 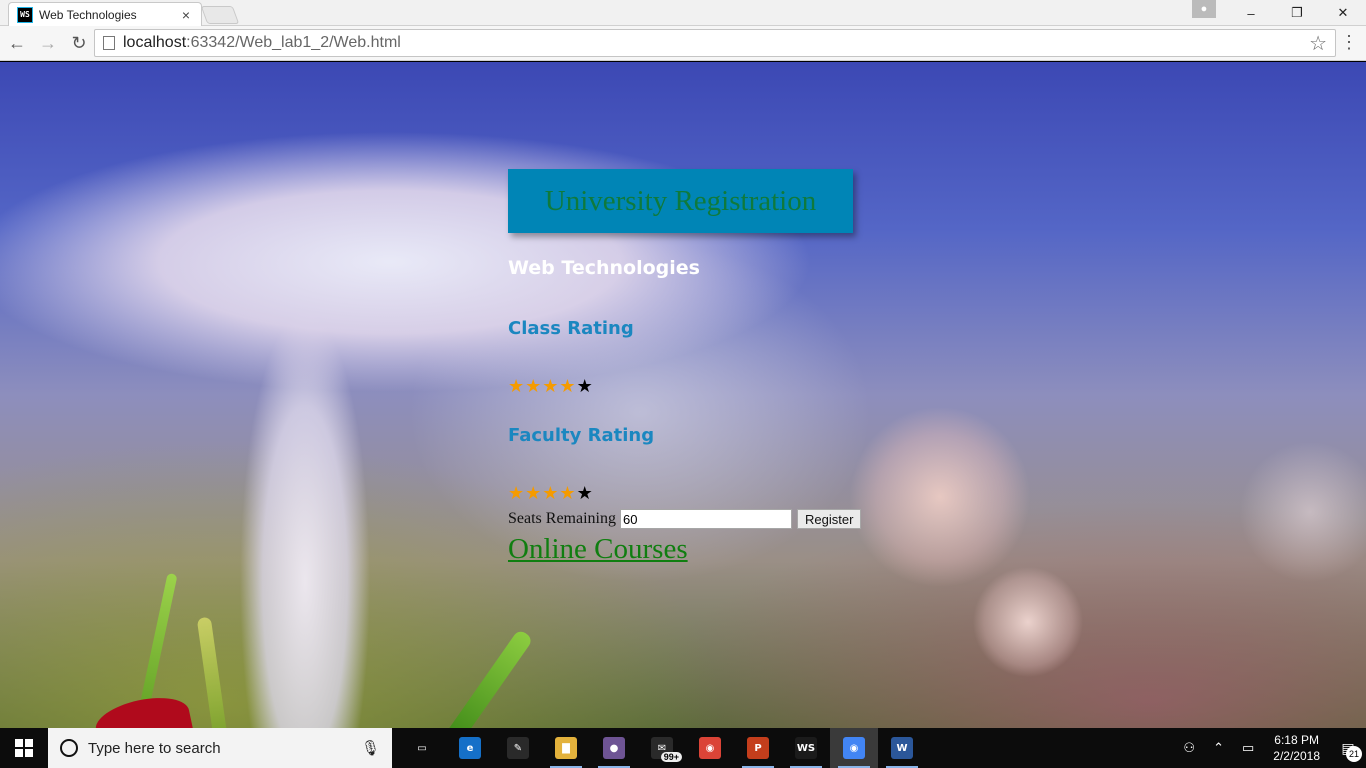 I want to click on back-arrow-icon: ←, so click(x=17, y=43).